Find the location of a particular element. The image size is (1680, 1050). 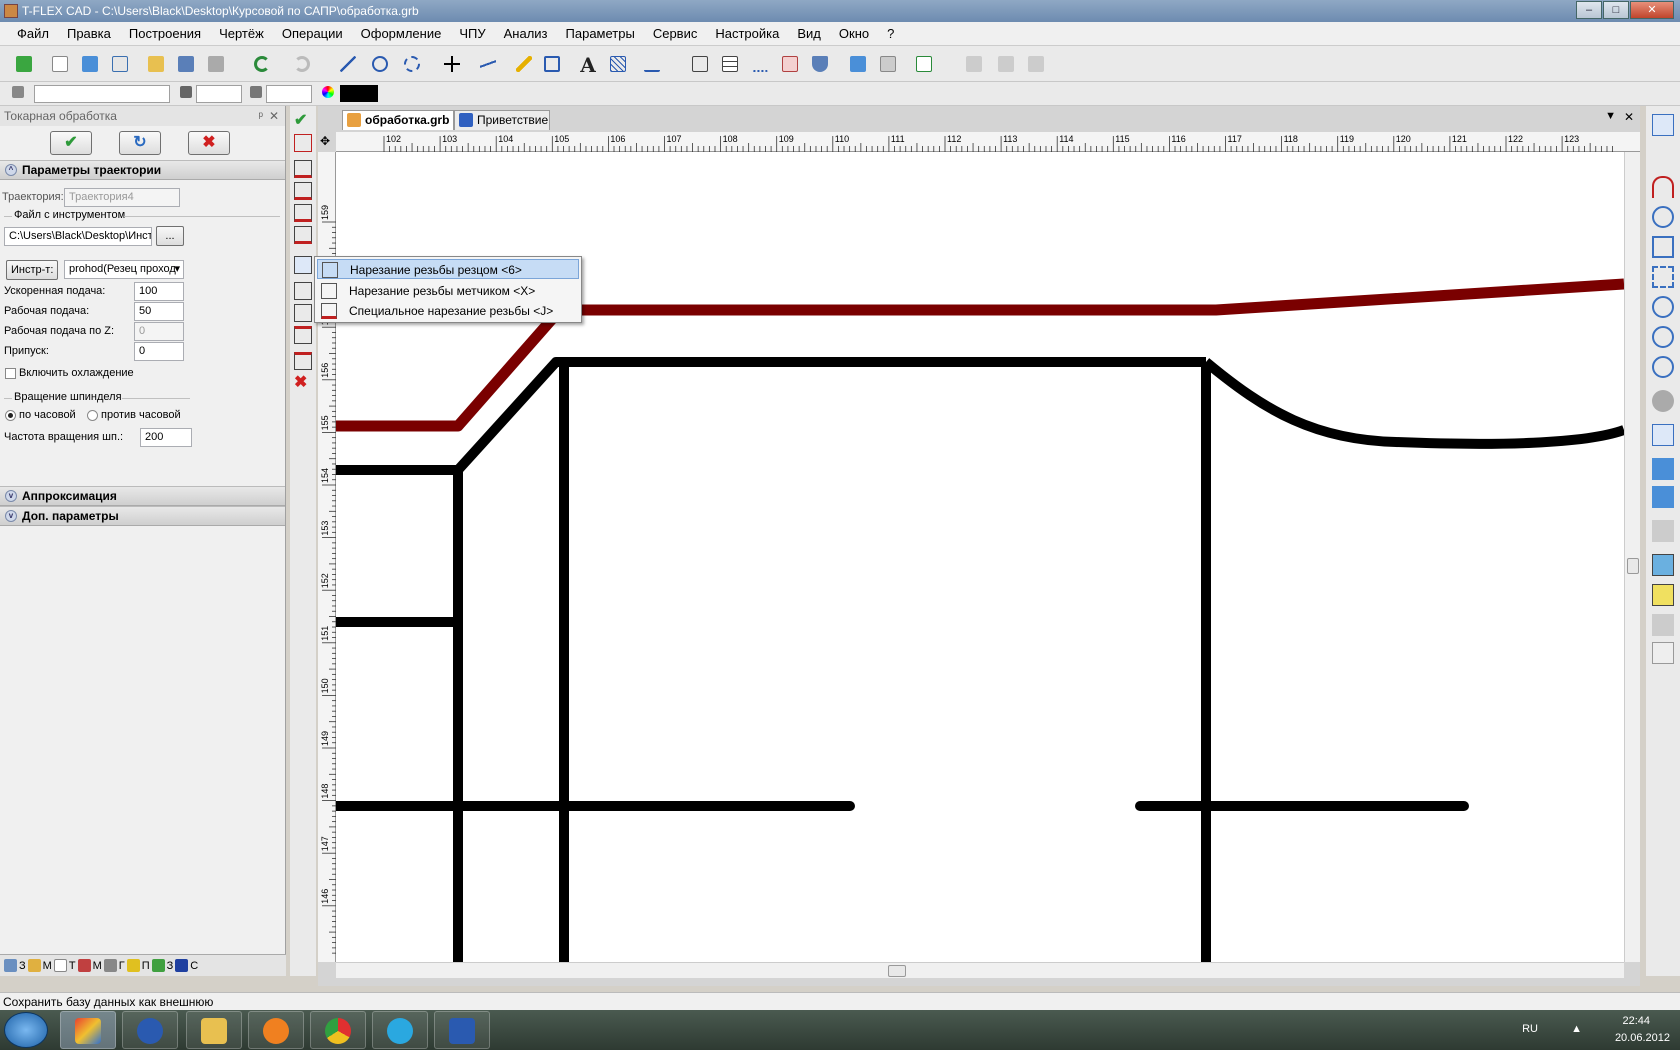

menu-item-thread-special: Специальное нарезание резьбы <J> is located at coordinates (448, 311).